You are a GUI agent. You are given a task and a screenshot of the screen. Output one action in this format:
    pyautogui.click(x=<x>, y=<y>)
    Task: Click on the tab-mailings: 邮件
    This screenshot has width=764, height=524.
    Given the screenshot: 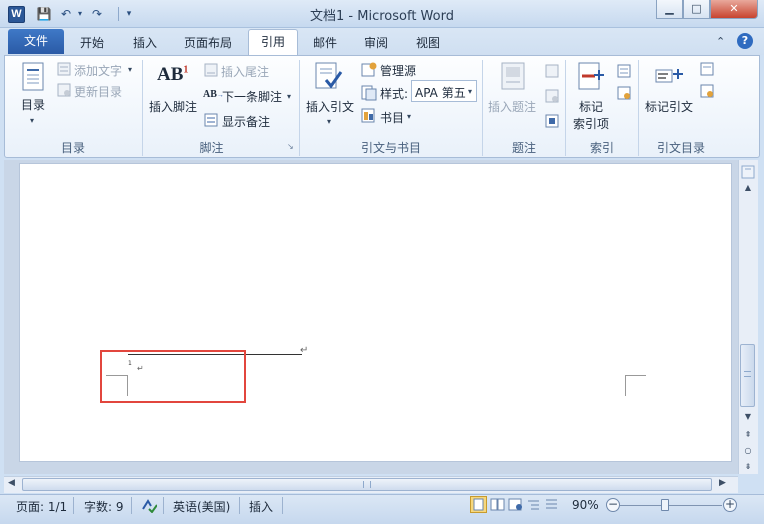 What is the action you would take?
    pyautogui.click(x=325, y=42)
    